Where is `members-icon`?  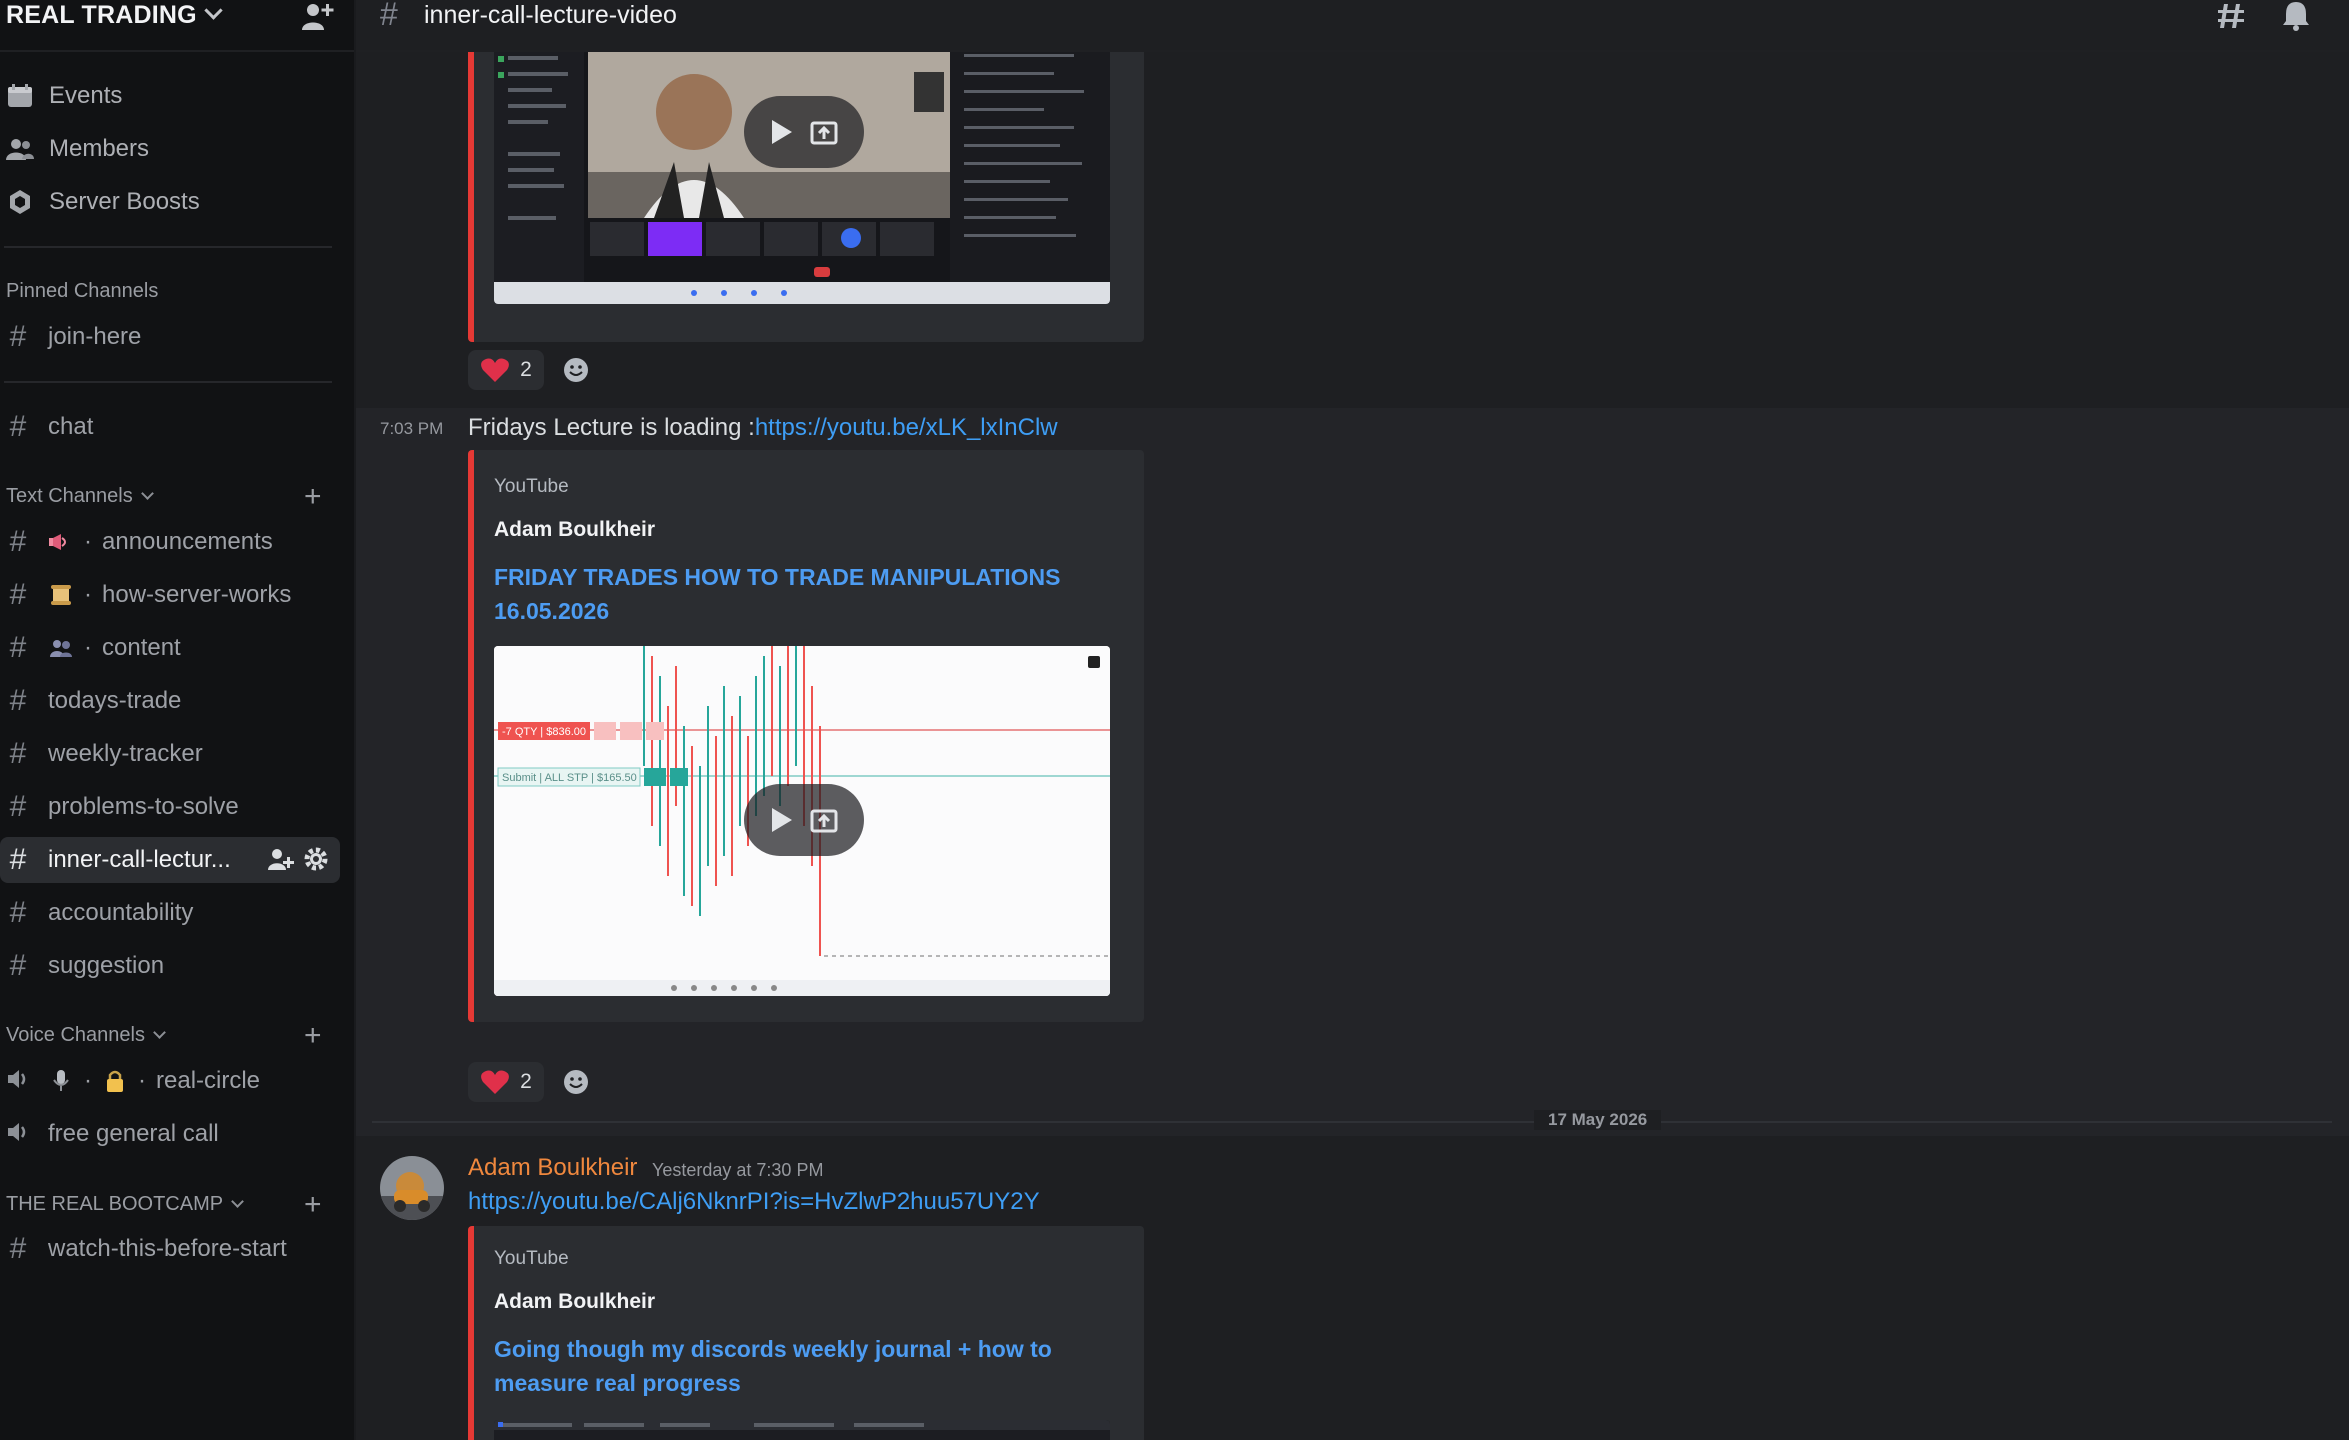
members-icon is located at coordinates (20, 149).